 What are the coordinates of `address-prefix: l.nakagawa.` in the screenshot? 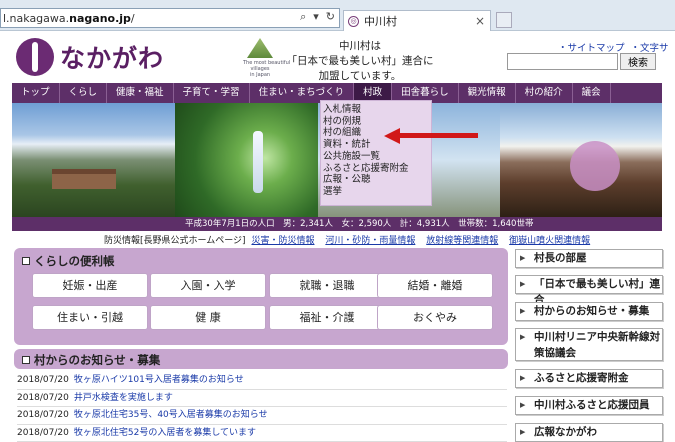 It's located at (36, 18).